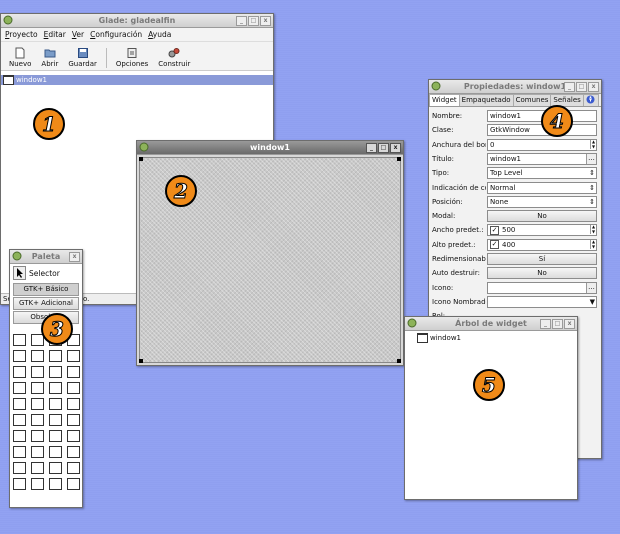 The width and height of the screenshot is (620, 534). I want to click on property-combo: None ⇕, so click(542, 201).